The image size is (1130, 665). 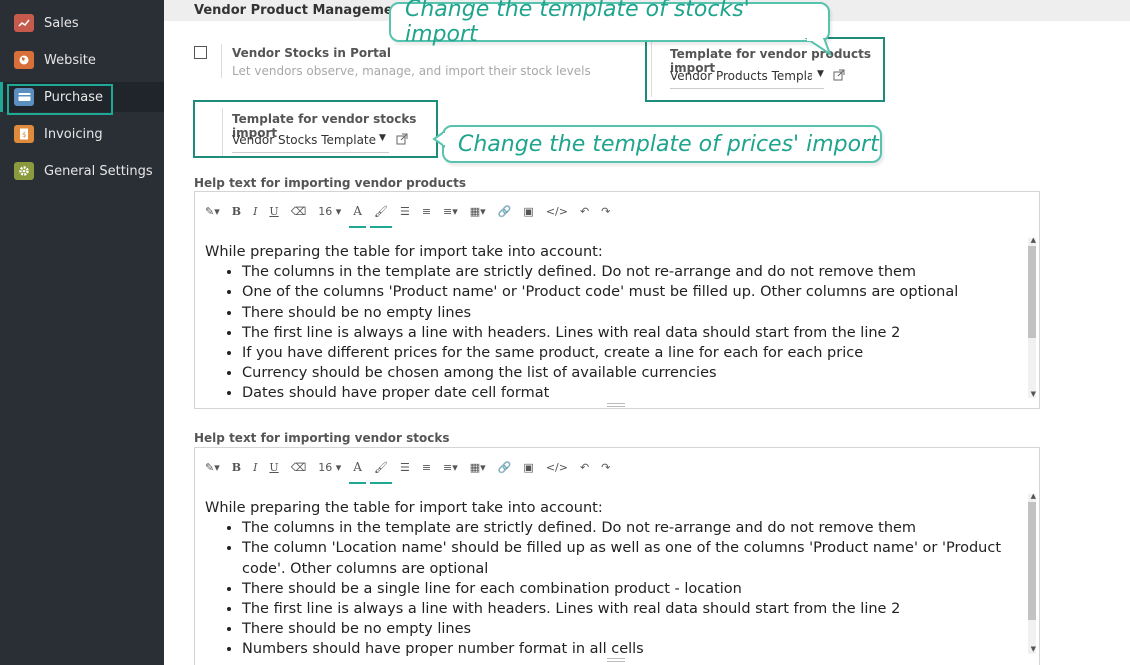 What do you see at coordinates (818, 47) in the screenshot?
I see `callout-stocks-pointer` at bounding box center [818, 47].